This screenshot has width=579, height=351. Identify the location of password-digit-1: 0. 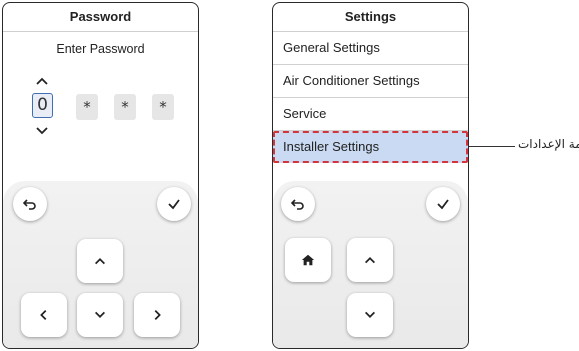
(42, 105).